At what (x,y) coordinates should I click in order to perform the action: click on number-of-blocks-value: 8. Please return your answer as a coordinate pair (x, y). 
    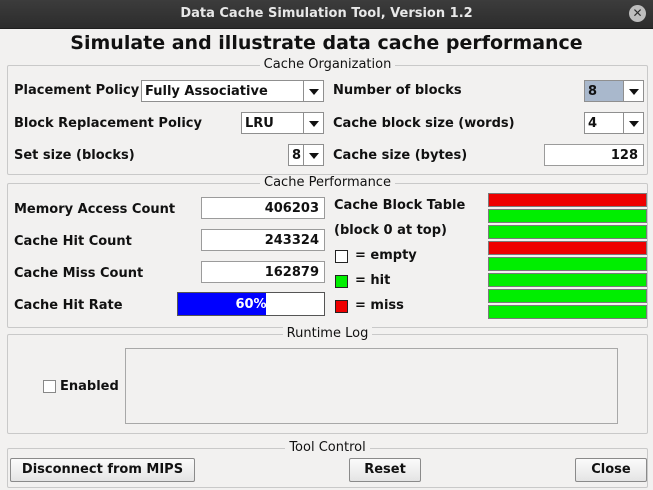
    Looking at the image, I should click on (604, 91).